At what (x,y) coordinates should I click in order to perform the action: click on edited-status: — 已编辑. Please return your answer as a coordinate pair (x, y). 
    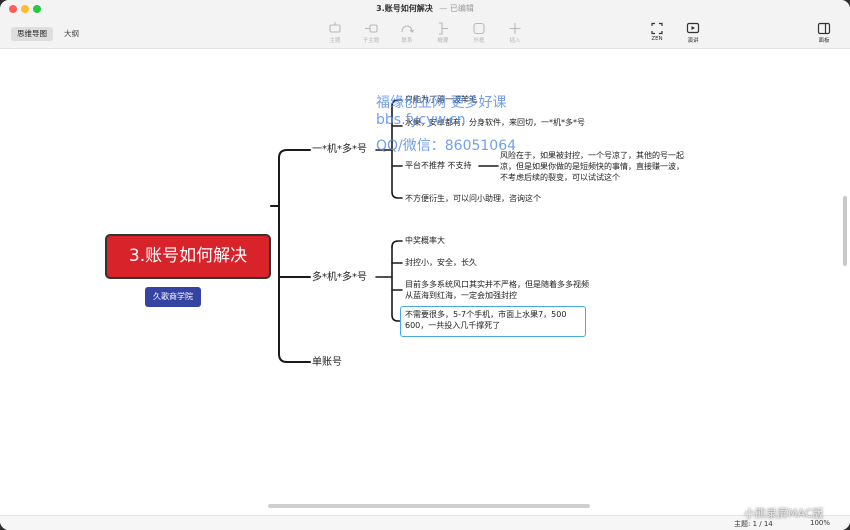
    Looking at the image, I should click on (456, 8).